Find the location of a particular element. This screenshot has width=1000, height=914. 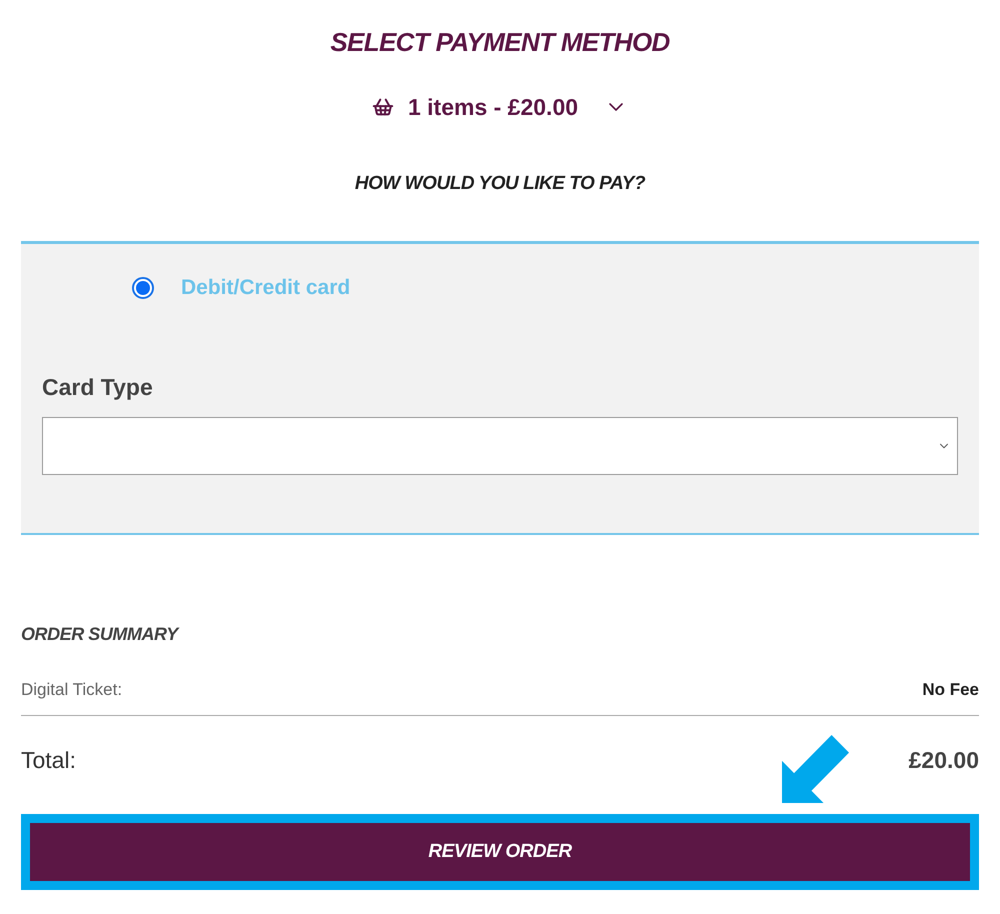

fee-label: Digital Ticket: is located at coordinates (71, 690).